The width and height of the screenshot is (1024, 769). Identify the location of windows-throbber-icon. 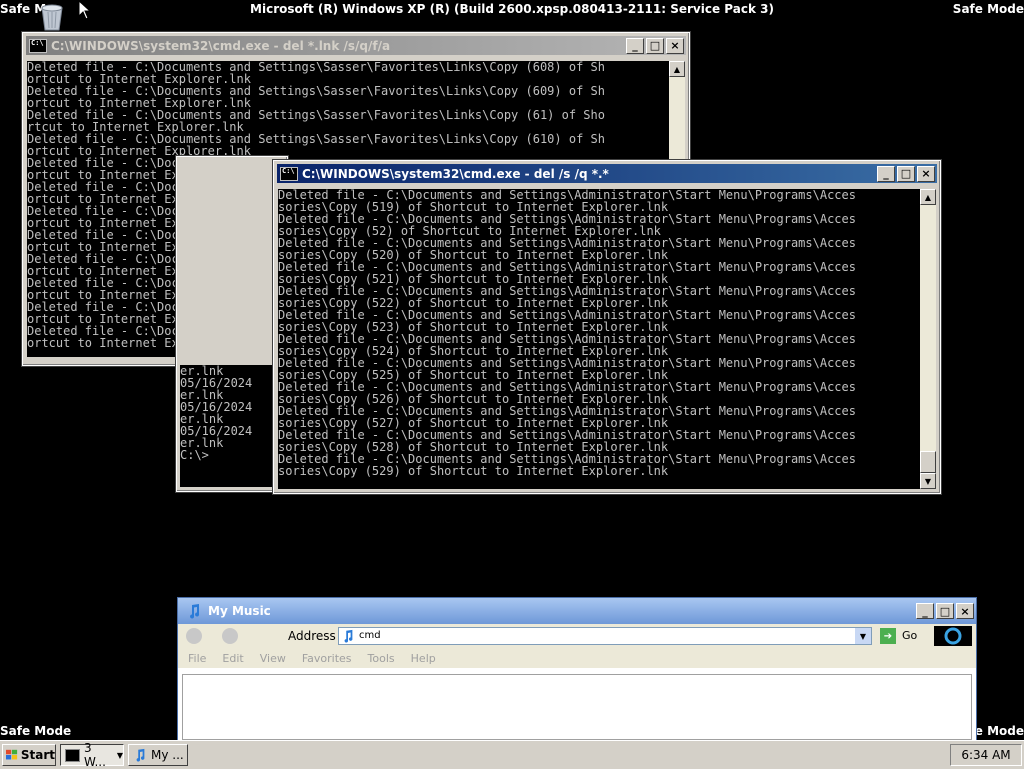
(953, 636).